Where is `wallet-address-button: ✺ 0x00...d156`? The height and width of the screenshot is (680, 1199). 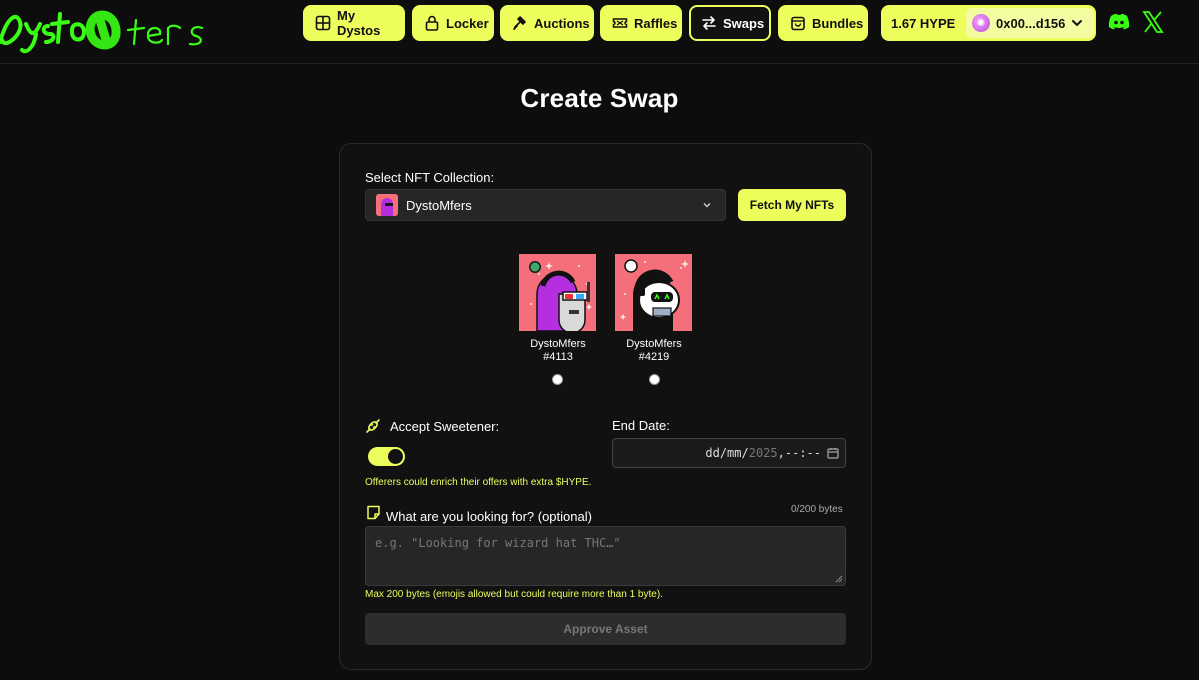
wallet-address-button: ✺ 0x00...d156 is located at coordinates (1030, 23).